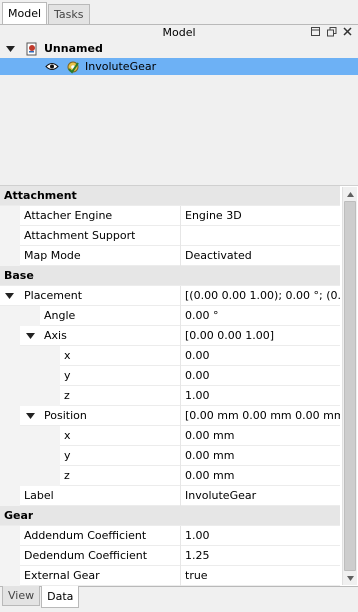 The height and width of the screenshot is (612, 358). What do you see at coordinates (315, 31) in the screenshot?
I see `minimize-panel-icon` at bounding box center [315, 31].